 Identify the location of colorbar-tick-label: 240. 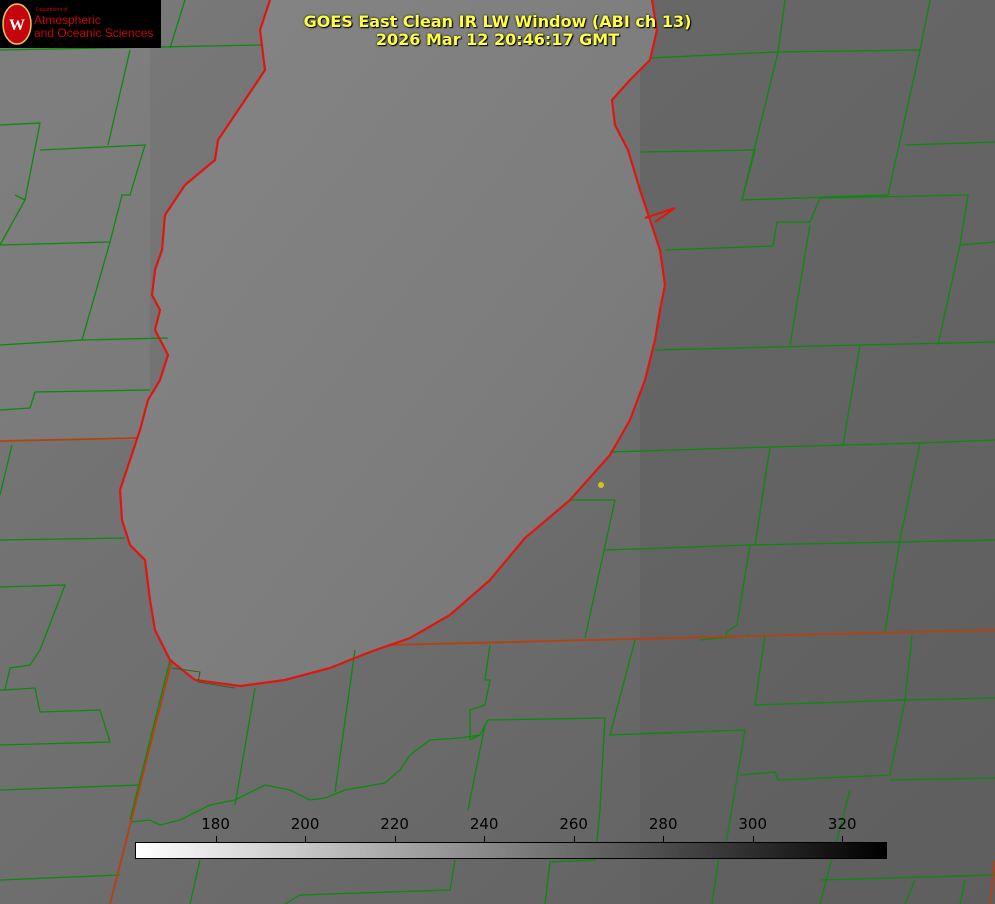
(484, 824).